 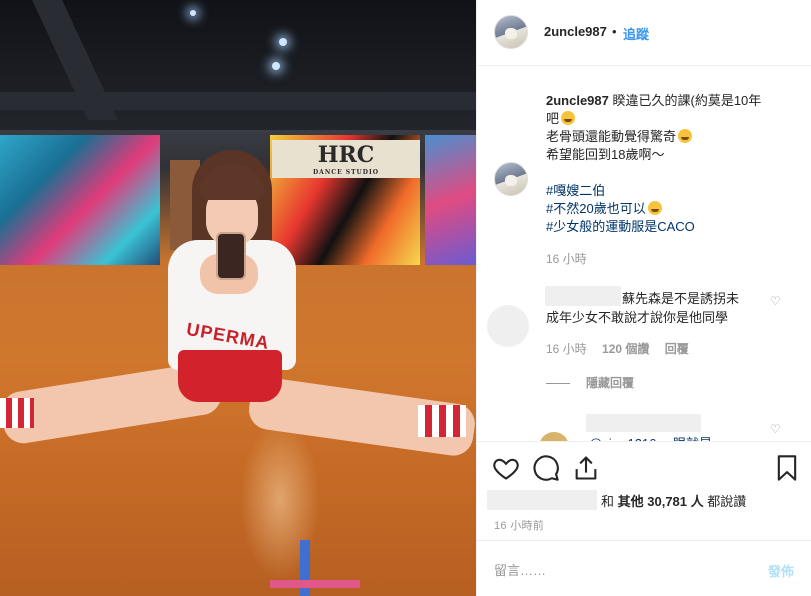 I want to click on studio-sign: HRC DANCE STUDIO, so click(x=346, y=159).